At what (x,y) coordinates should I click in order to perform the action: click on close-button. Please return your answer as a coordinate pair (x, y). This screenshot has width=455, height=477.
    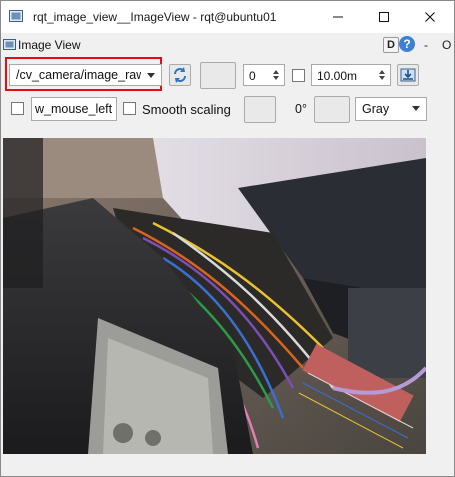
    Looking at the image, I should click on (430, 17).